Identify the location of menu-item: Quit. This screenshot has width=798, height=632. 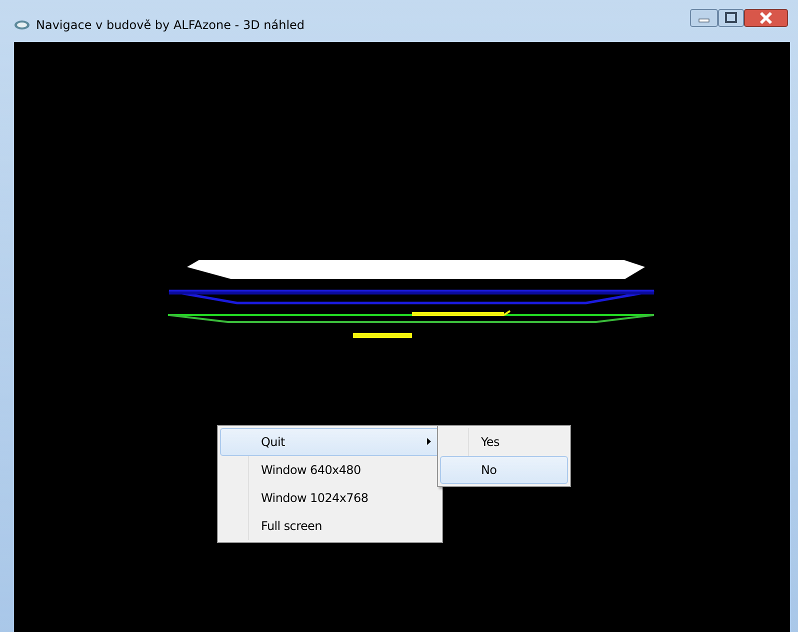
(330, 442).